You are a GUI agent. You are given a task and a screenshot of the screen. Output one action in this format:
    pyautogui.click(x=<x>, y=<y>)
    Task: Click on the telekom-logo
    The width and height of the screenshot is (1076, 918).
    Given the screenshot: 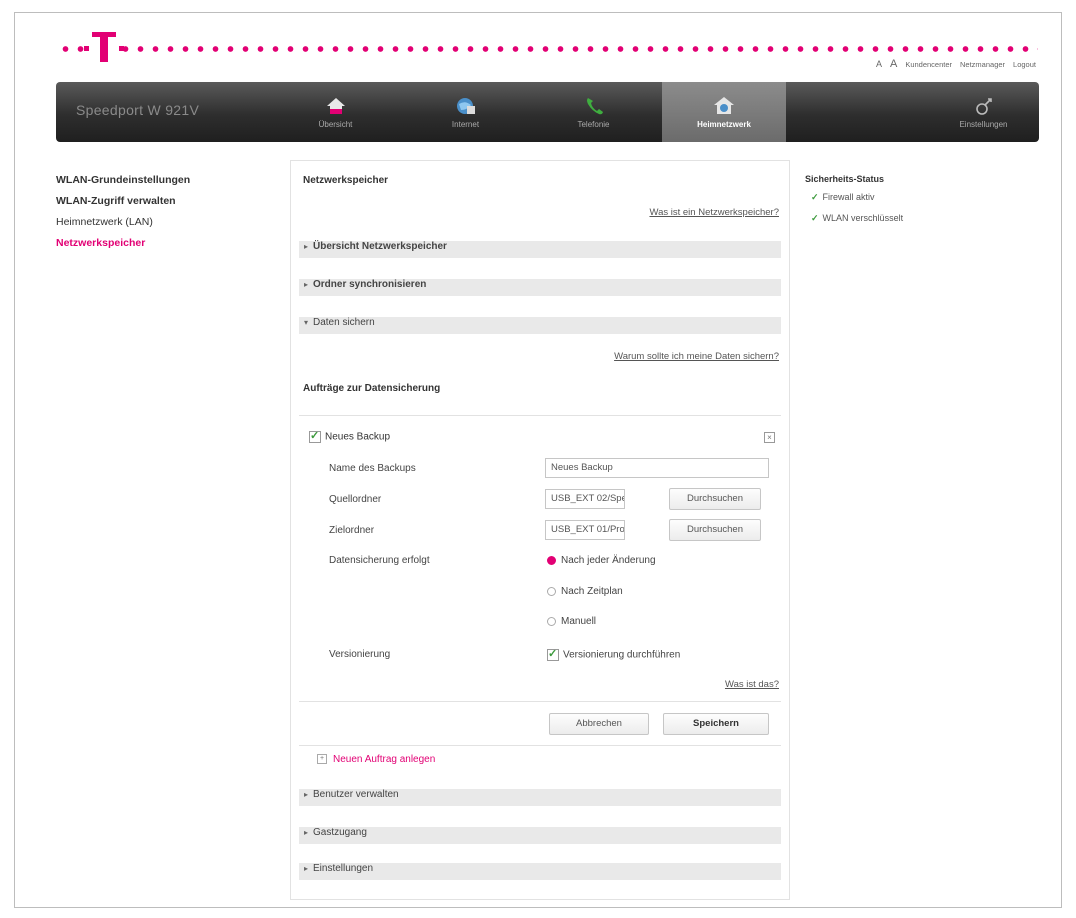 What is the action you would take?
    pyautogui.click(x=104, y=45)
    